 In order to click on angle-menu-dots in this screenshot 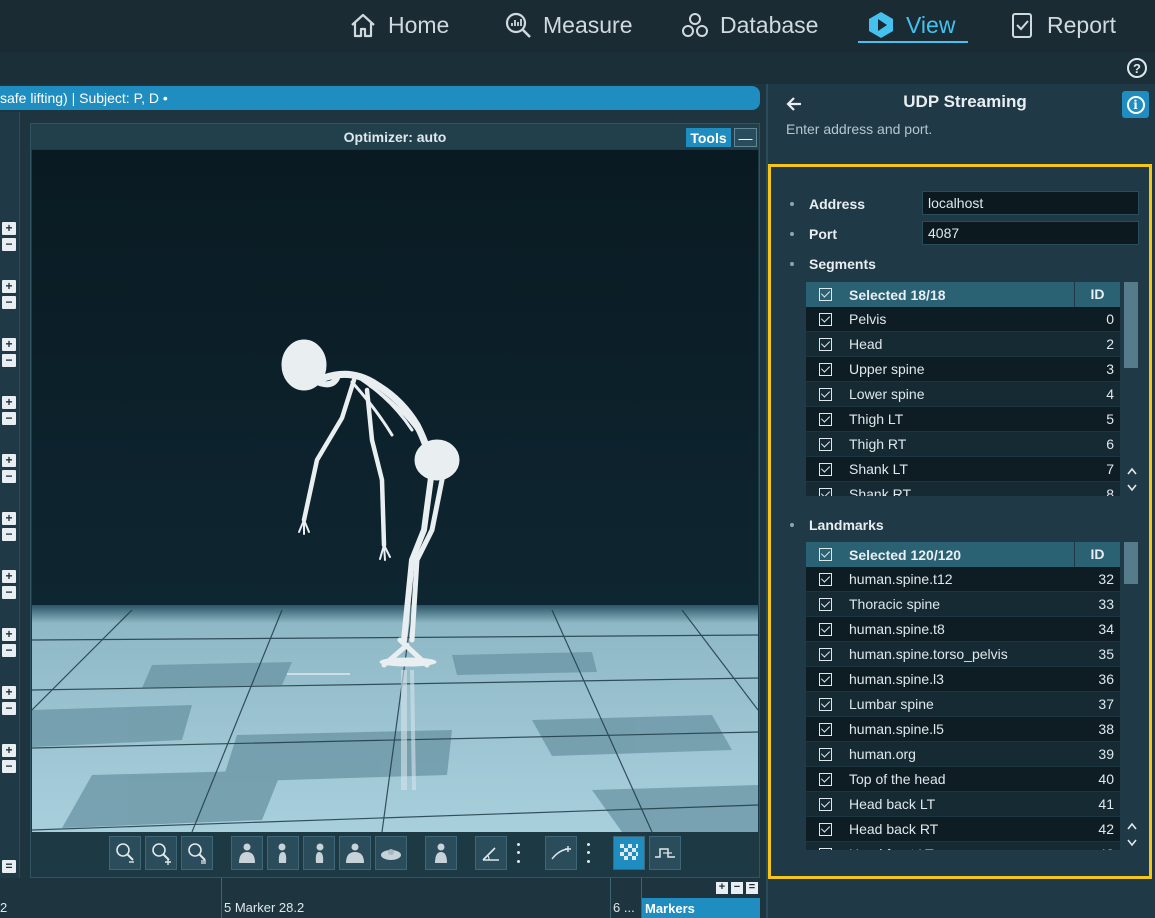, I will do `click(518, 853)`.